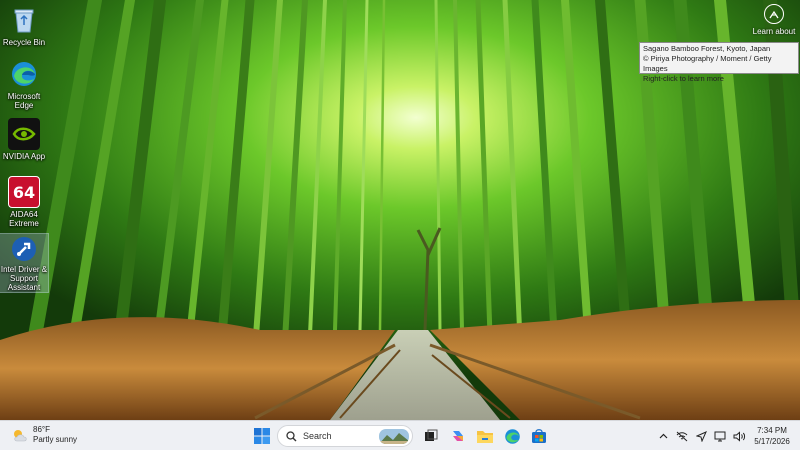 This screenshot has height=450, width=800. I want to click on file-explorer-icon, so click(485, 436).